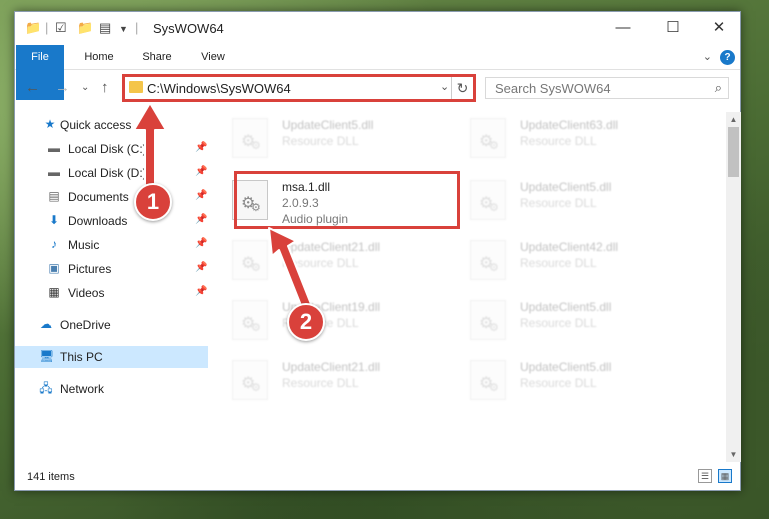  I want to click on file-name: UpdateClient63.dll, so click(569, 125).